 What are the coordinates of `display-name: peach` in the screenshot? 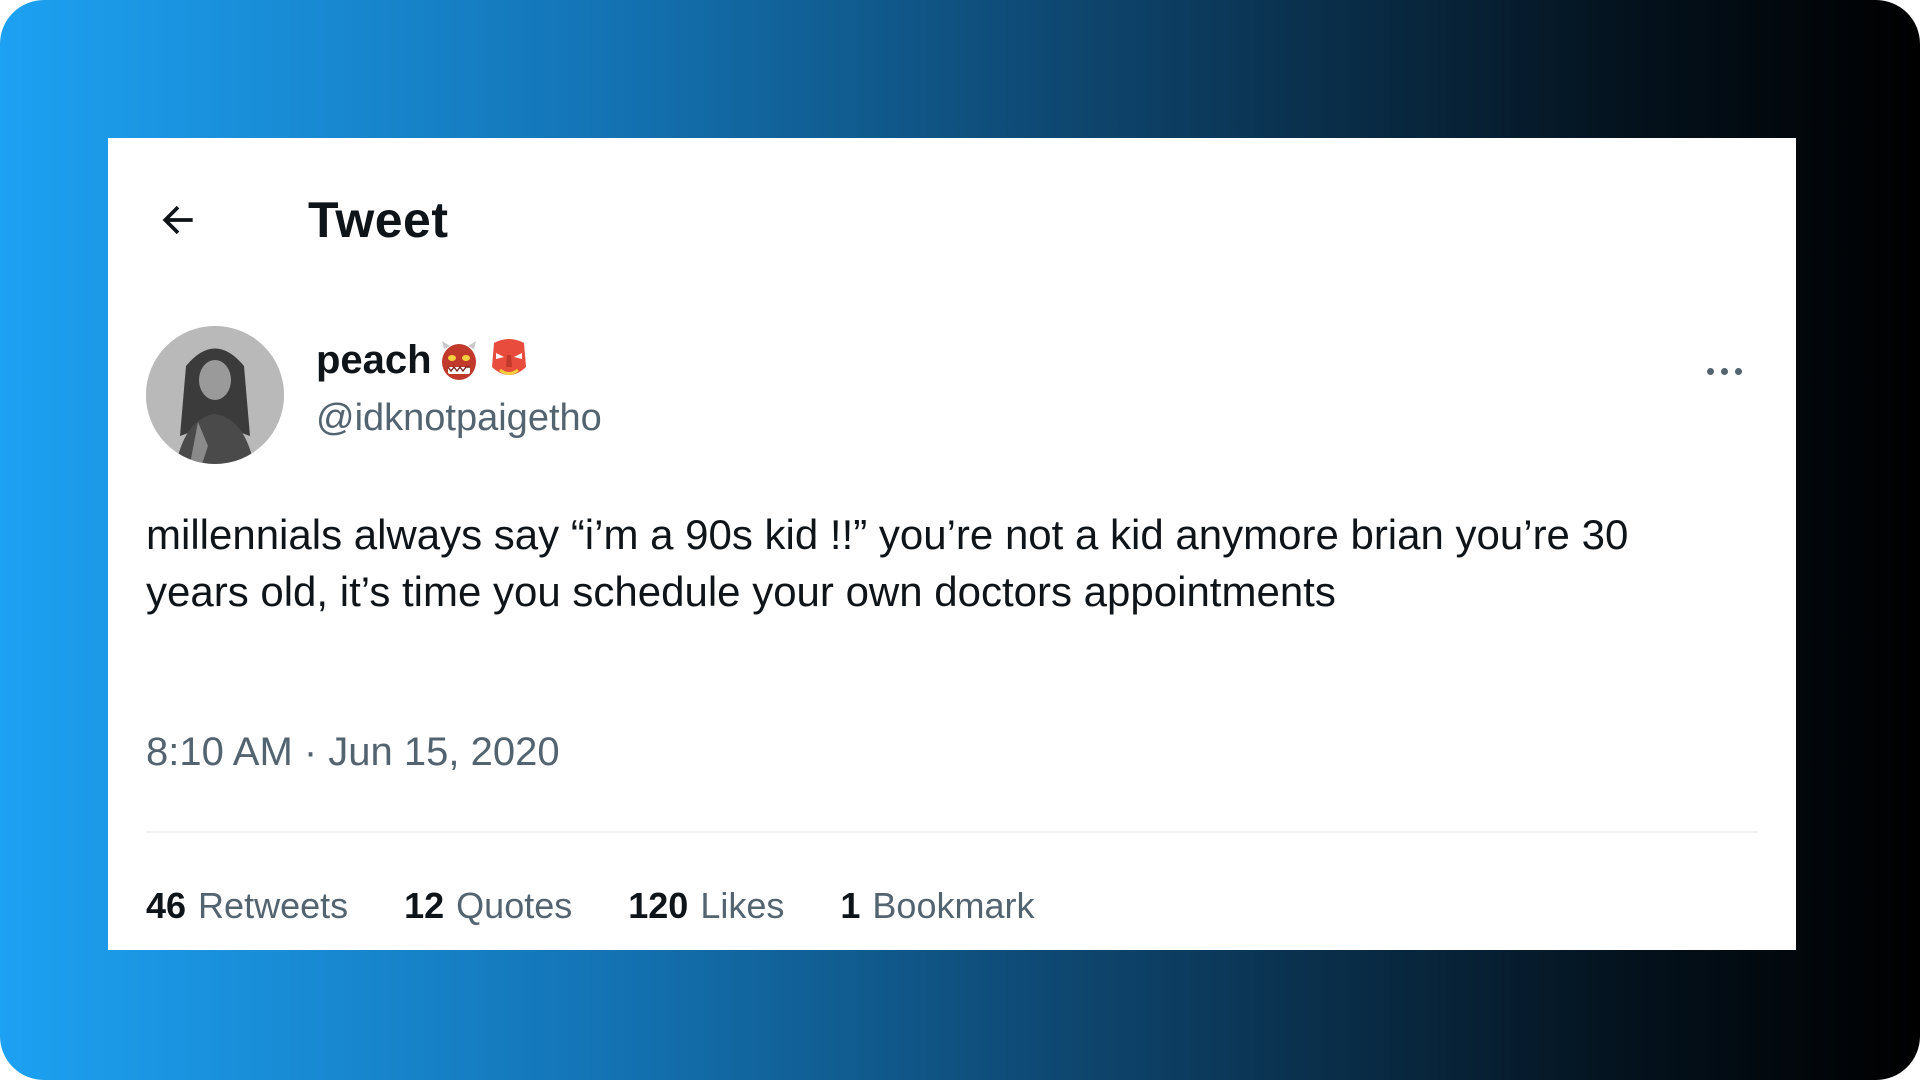 It's located at (374, 360).